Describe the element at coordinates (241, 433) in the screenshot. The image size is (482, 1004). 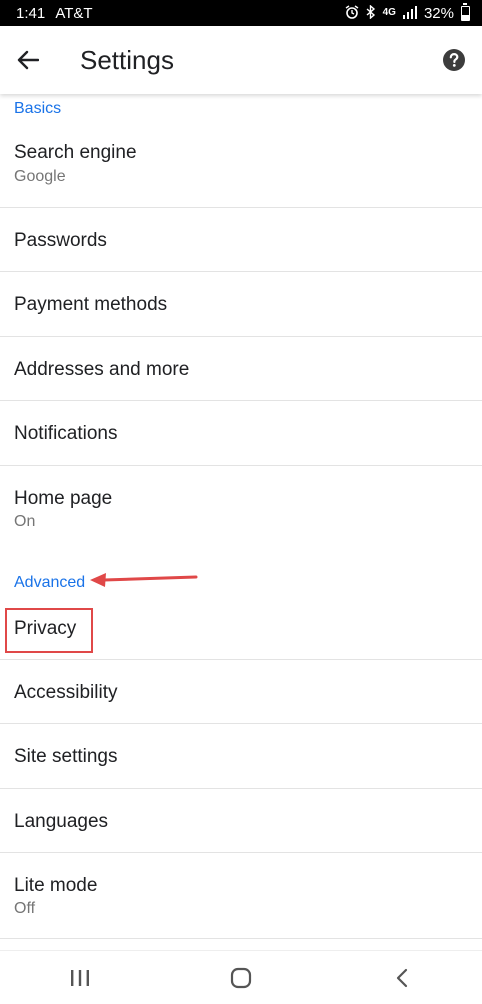
I see `setting-notifications: Notifications` at that location.